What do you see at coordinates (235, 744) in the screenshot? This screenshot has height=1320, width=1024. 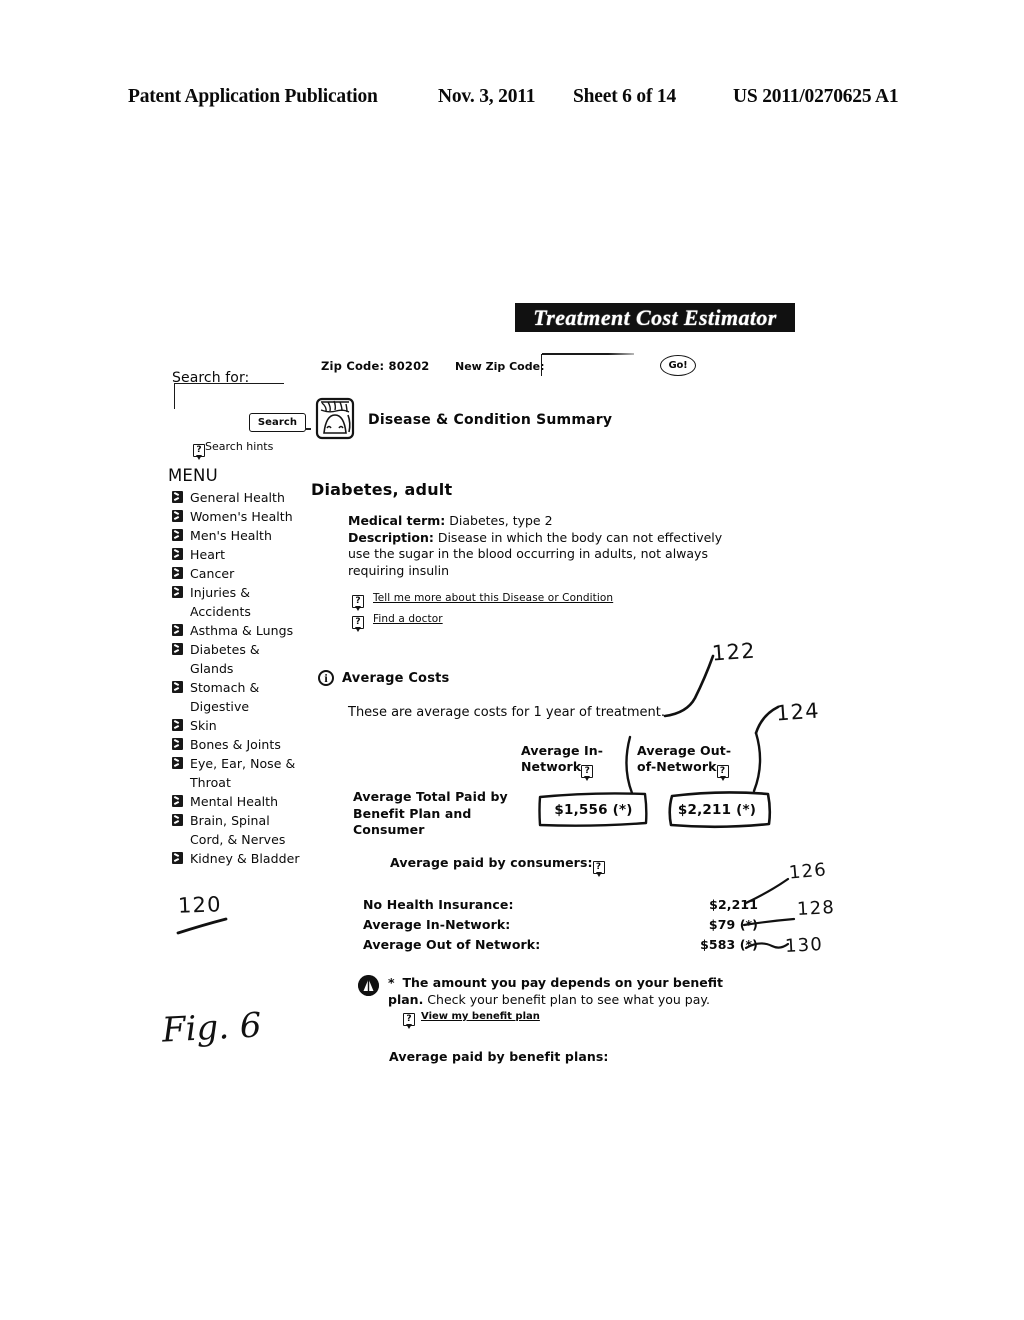 I see `menu-item-label: Bones & Joints` at bounding box center [235, 744].